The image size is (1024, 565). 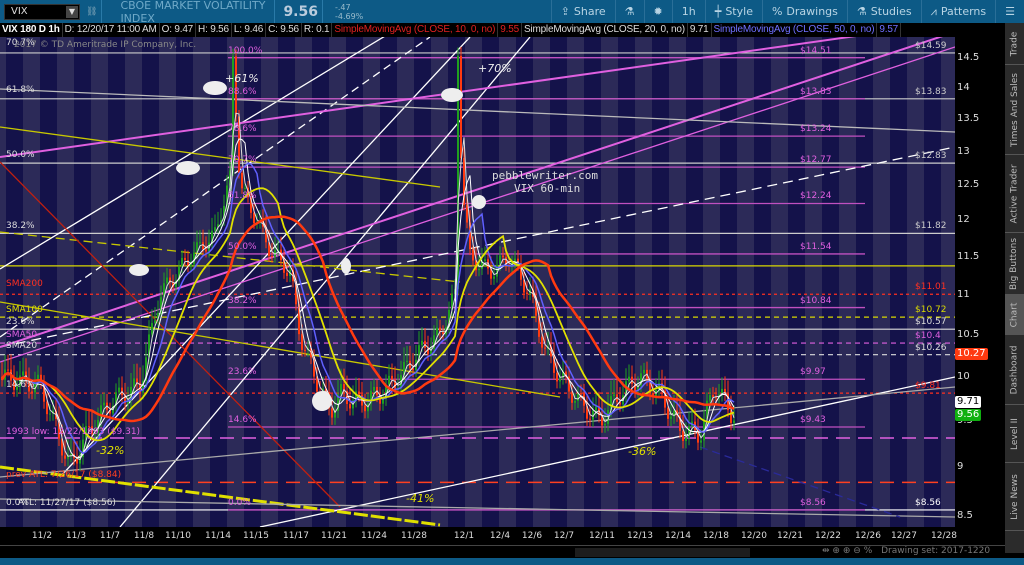 I want to click on date-tick: 11/15, so click(x=256, y=536).